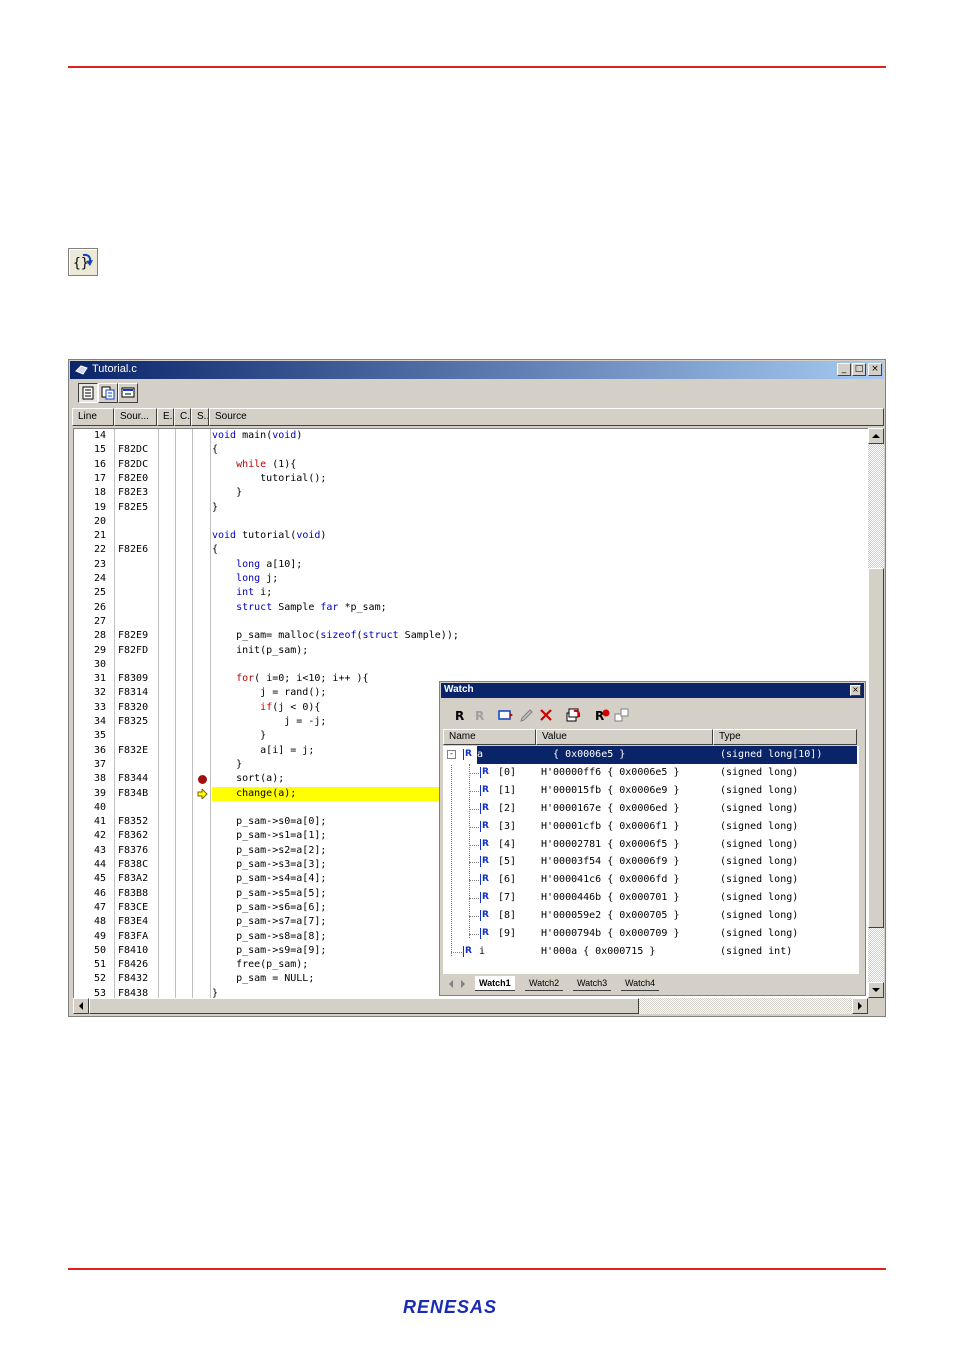 This screenshot has height=1350, width=954. Describe the element at coordinates (133, 693) in the screenshot. I see `line-address: F8314` at that location.